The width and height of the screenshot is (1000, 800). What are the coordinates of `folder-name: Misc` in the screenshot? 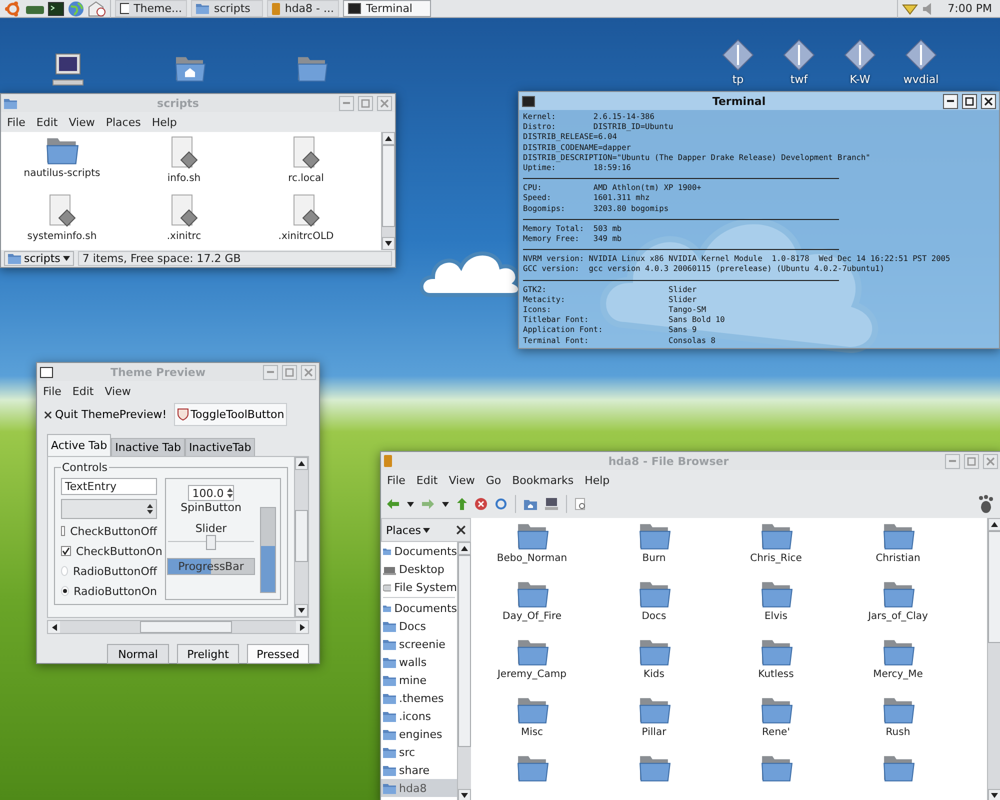 It's located at (532, 732).